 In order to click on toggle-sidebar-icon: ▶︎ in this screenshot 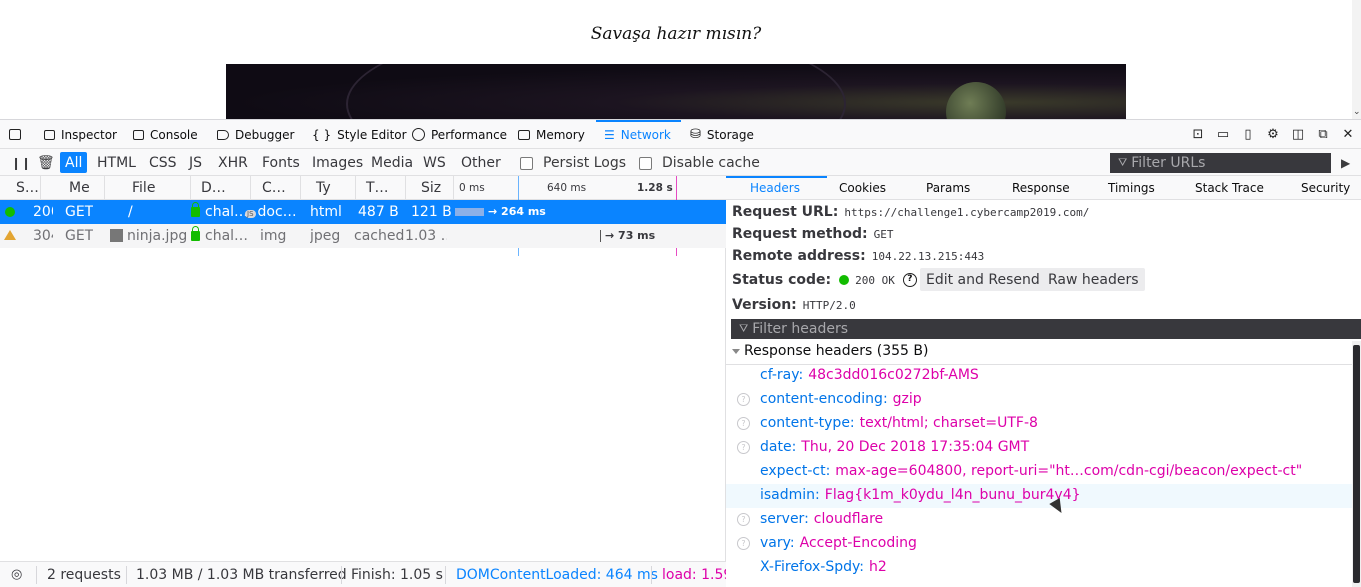, I will do `click(1345, 163)`.